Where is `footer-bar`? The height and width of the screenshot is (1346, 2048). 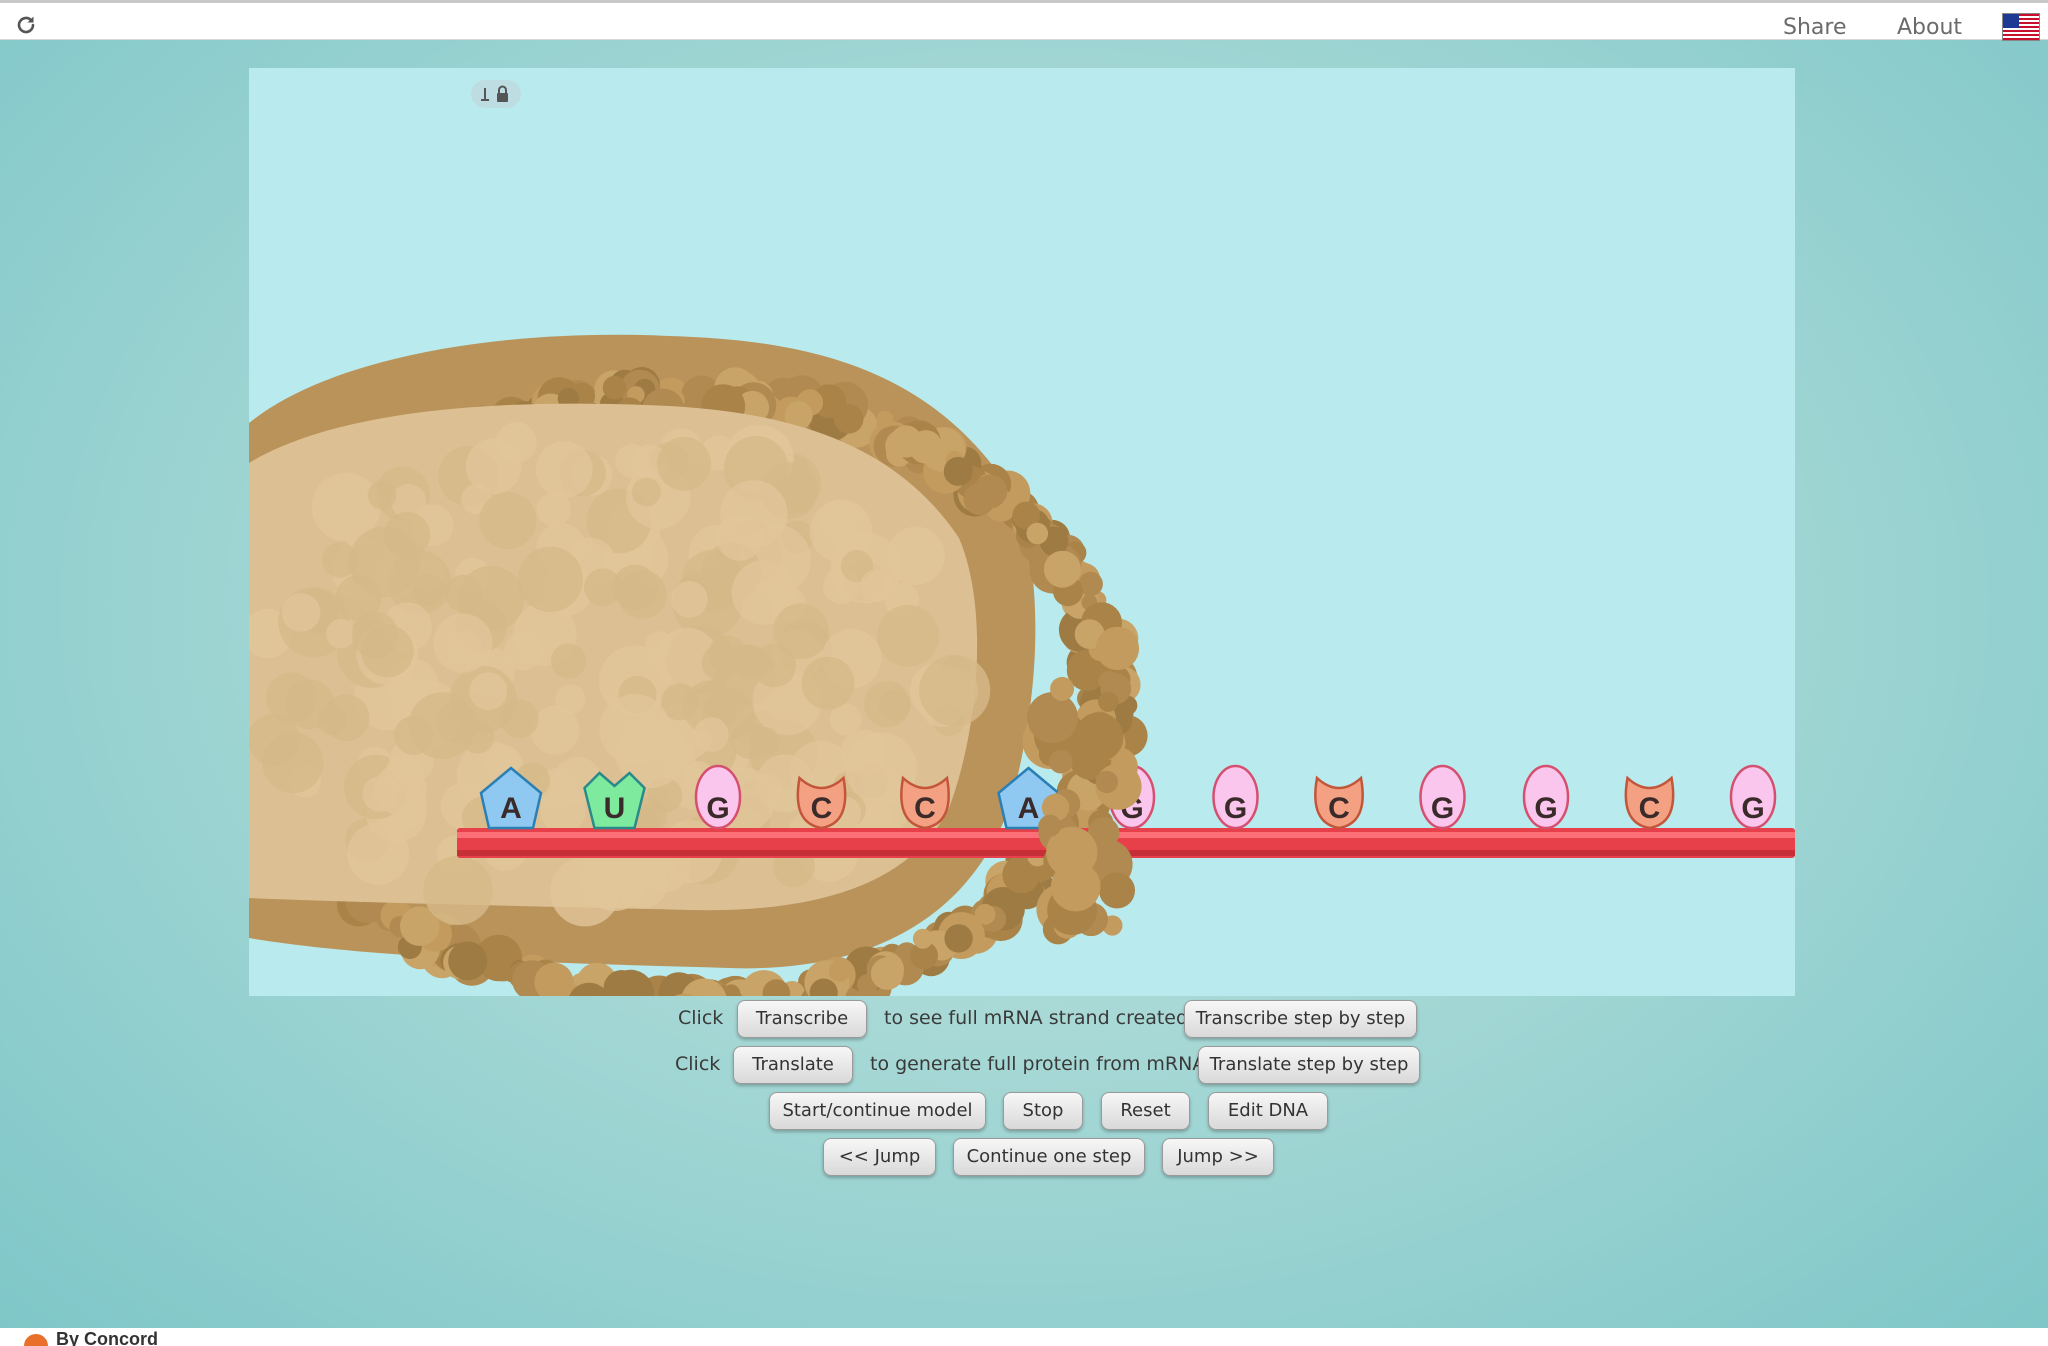
footer-bar is located at coordinates (1024, 1337).